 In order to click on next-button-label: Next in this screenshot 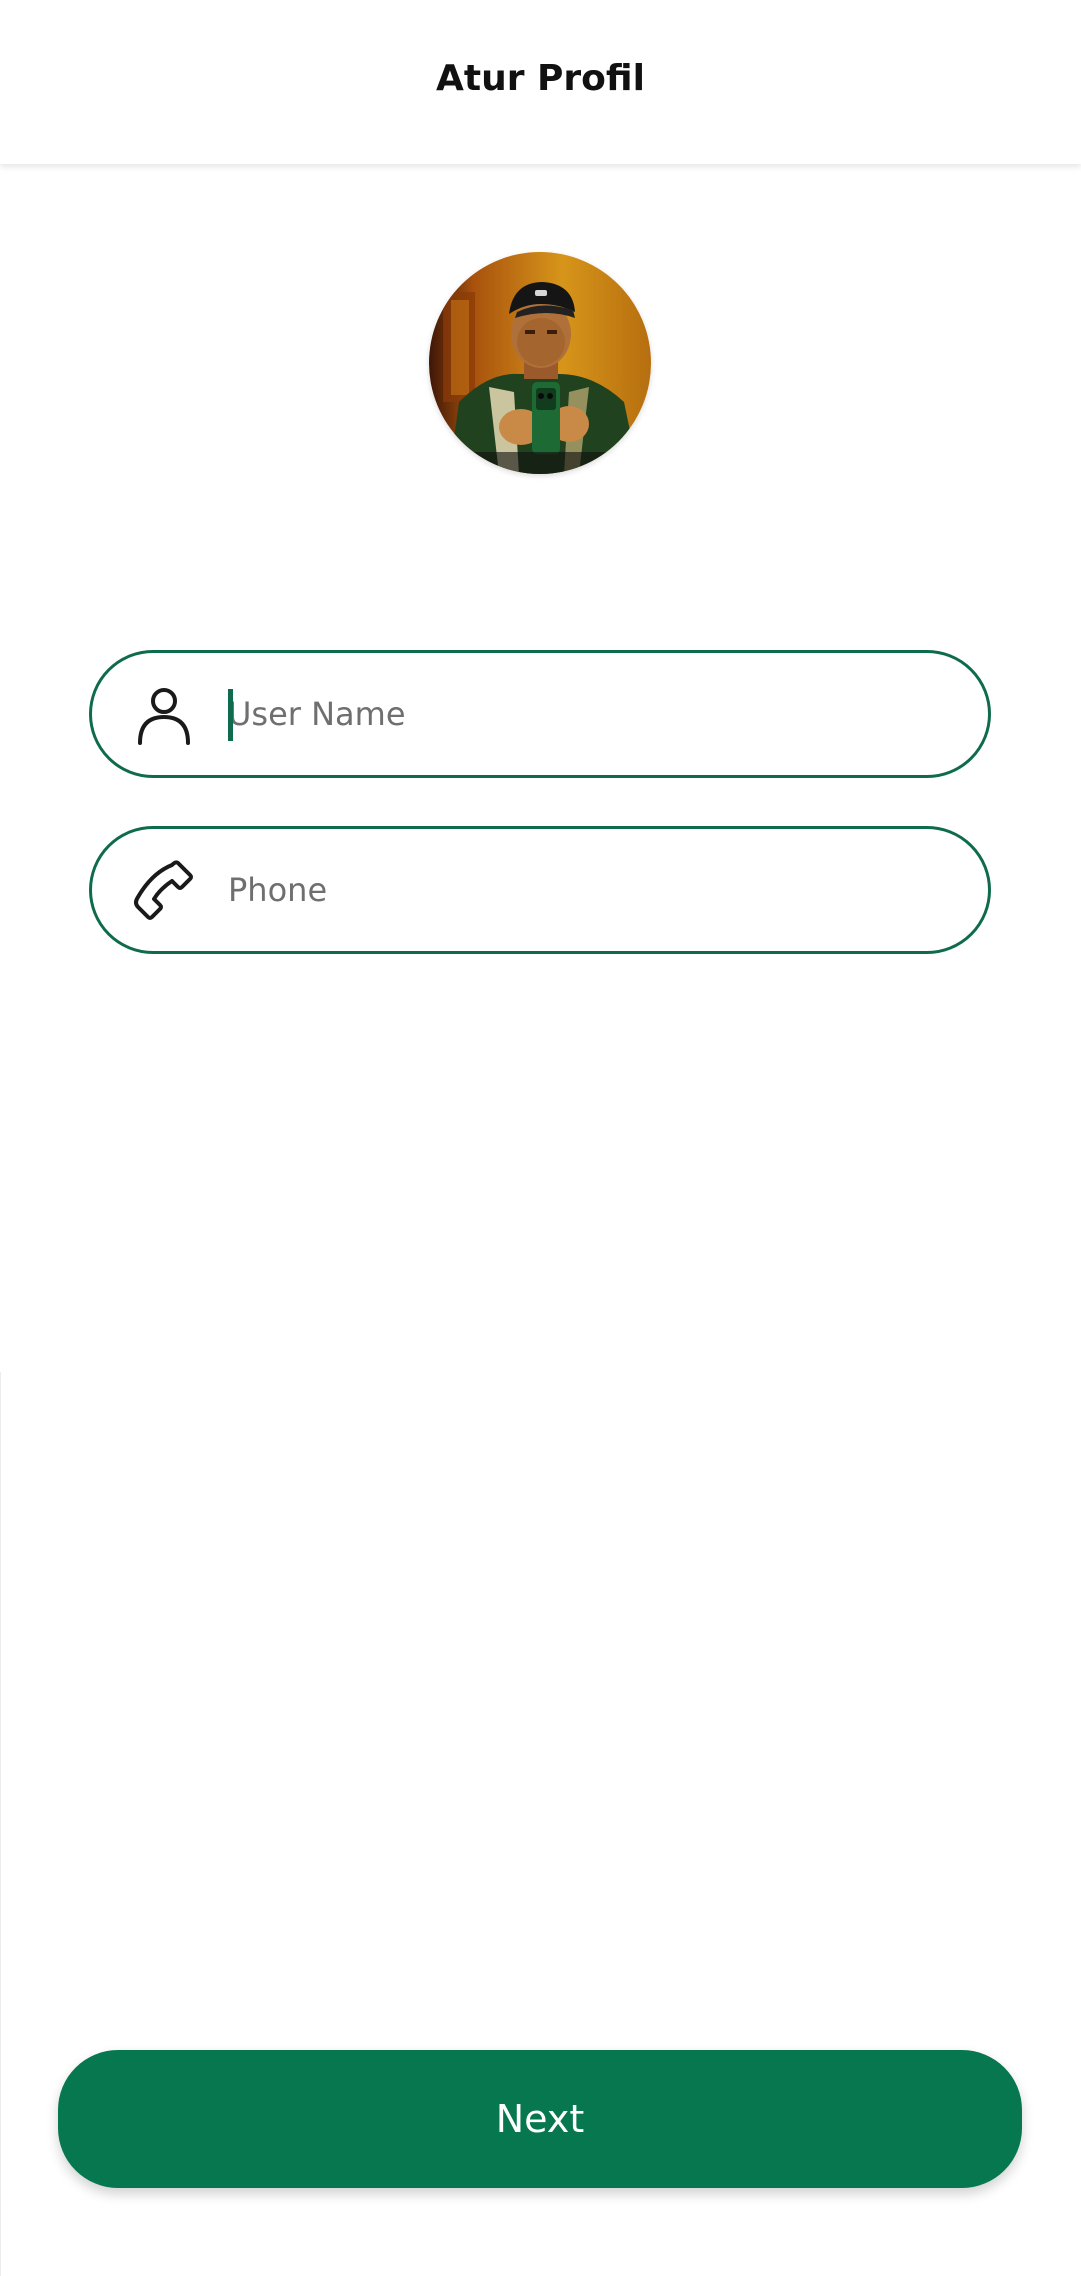, I will do `click(540, 2119)`.